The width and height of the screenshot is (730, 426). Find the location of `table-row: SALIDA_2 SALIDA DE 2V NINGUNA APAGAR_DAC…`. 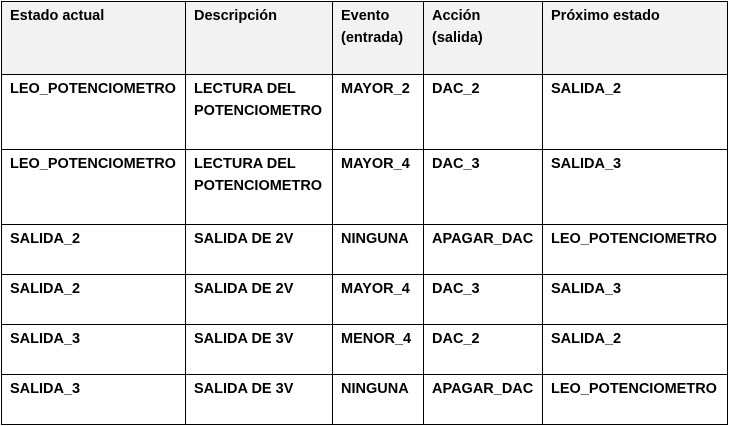

table-row: SALIDA_2 SALIDA DE 2V NINGUNA APAGAR_DAC… is located at coordinates (364, 249).